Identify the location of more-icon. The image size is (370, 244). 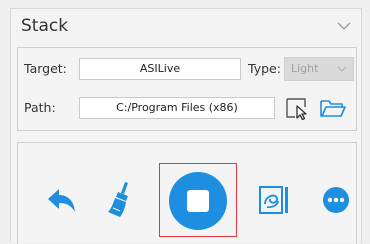
(336, 200).